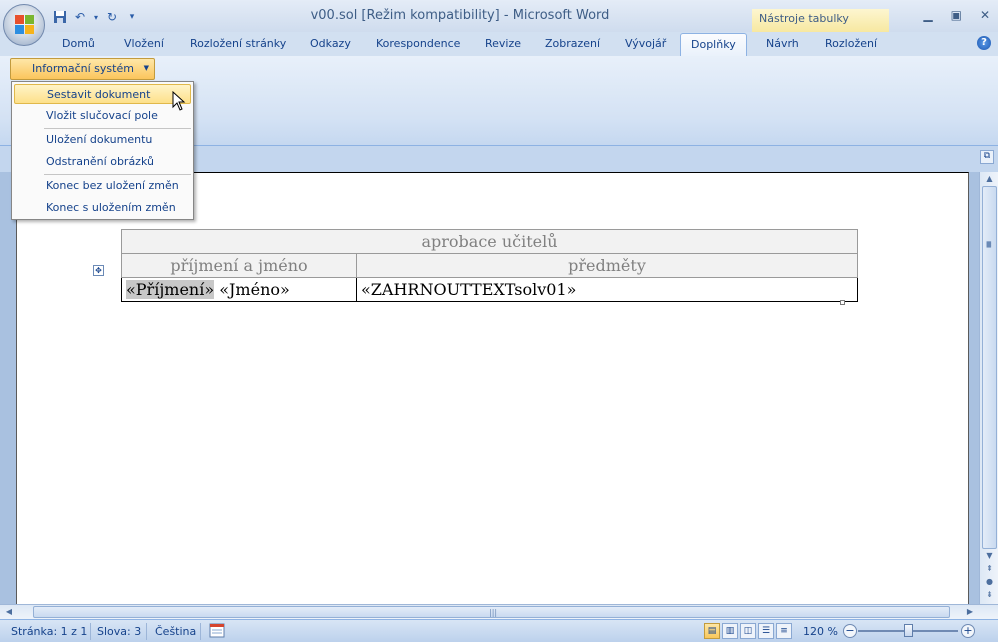 Image resolution: width=998 pixels, height=642 pixels. Describe the element at coordinates (989, 595) in the screenshot. I see `next-page-icon: ⇟` at that location.